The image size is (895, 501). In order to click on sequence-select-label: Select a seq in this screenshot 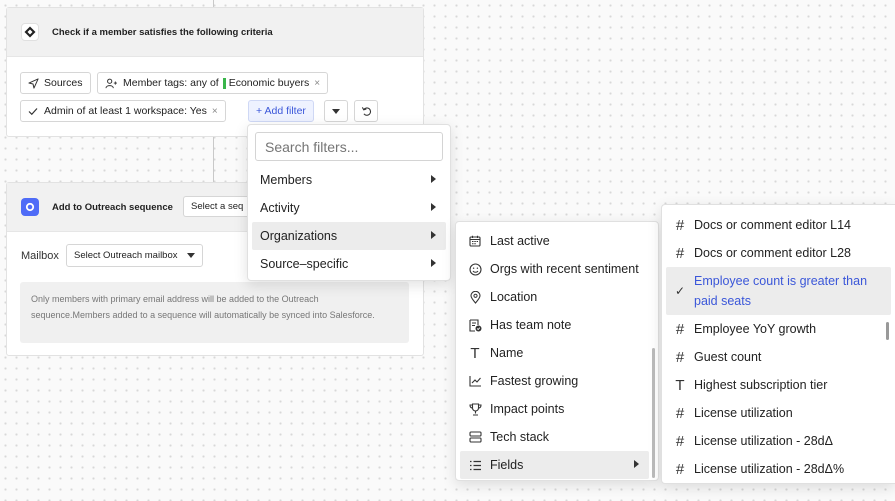, I will do `click(217, 206)`.